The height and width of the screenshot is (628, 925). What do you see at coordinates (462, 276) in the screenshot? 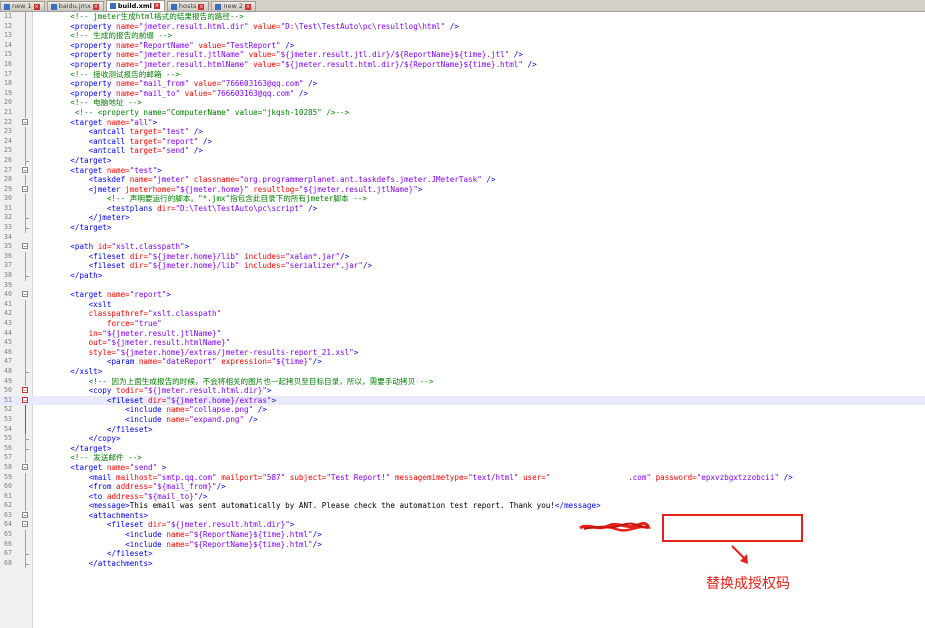
I see `code-line: 38 </path>` at bounding box center [462, 276].